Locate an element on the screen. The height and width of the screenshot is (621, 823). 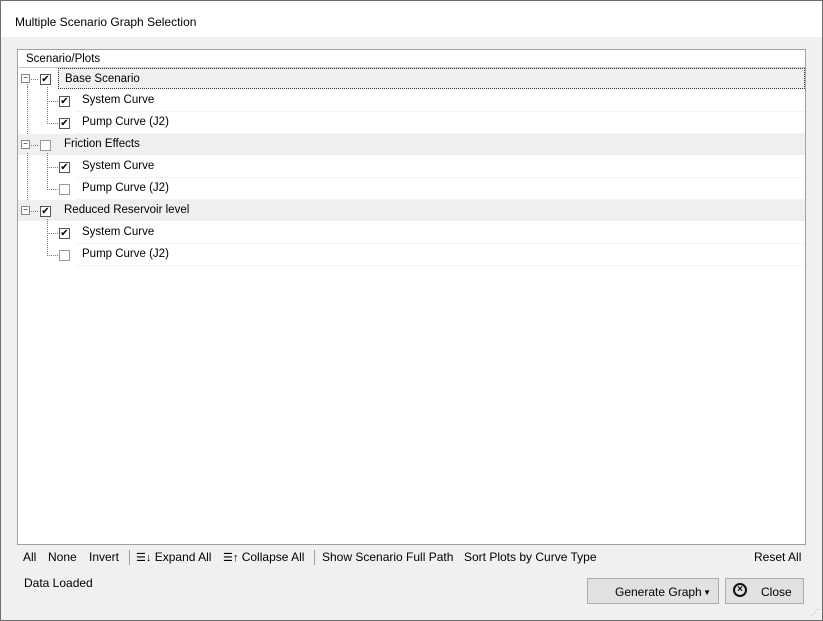
invert-button: Invert is located at coordinates (104, 557).